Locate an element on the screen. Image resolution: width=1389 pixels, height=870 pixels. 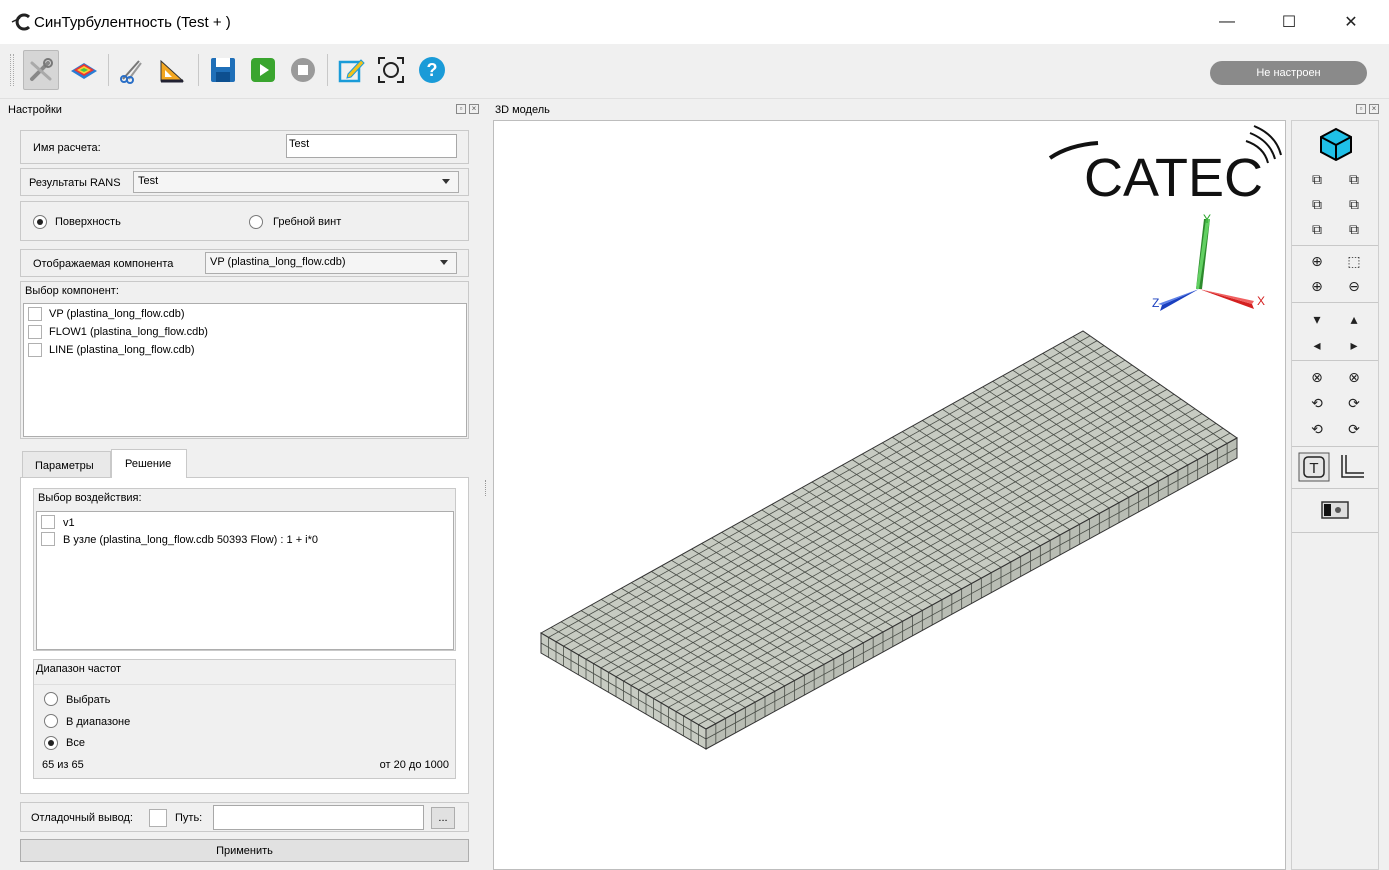
freq-select-label: Выбрать is located at coordinates (88, 700).